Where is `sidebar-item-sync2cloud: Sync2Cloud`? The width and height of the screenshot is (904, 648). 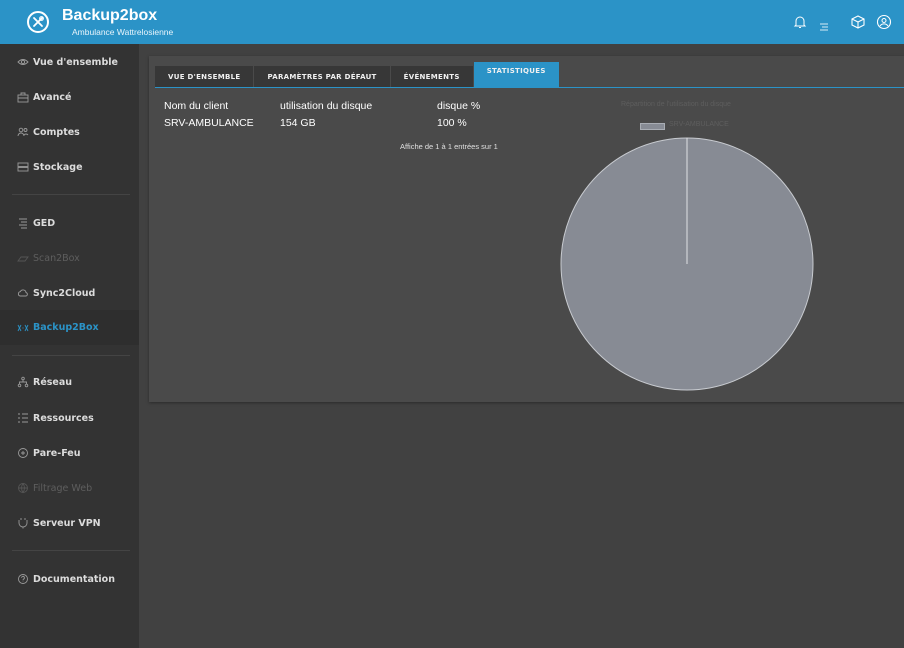 sidebar-item-sync2cloud: Sync2Cloud is located at coordinates (69, 293).